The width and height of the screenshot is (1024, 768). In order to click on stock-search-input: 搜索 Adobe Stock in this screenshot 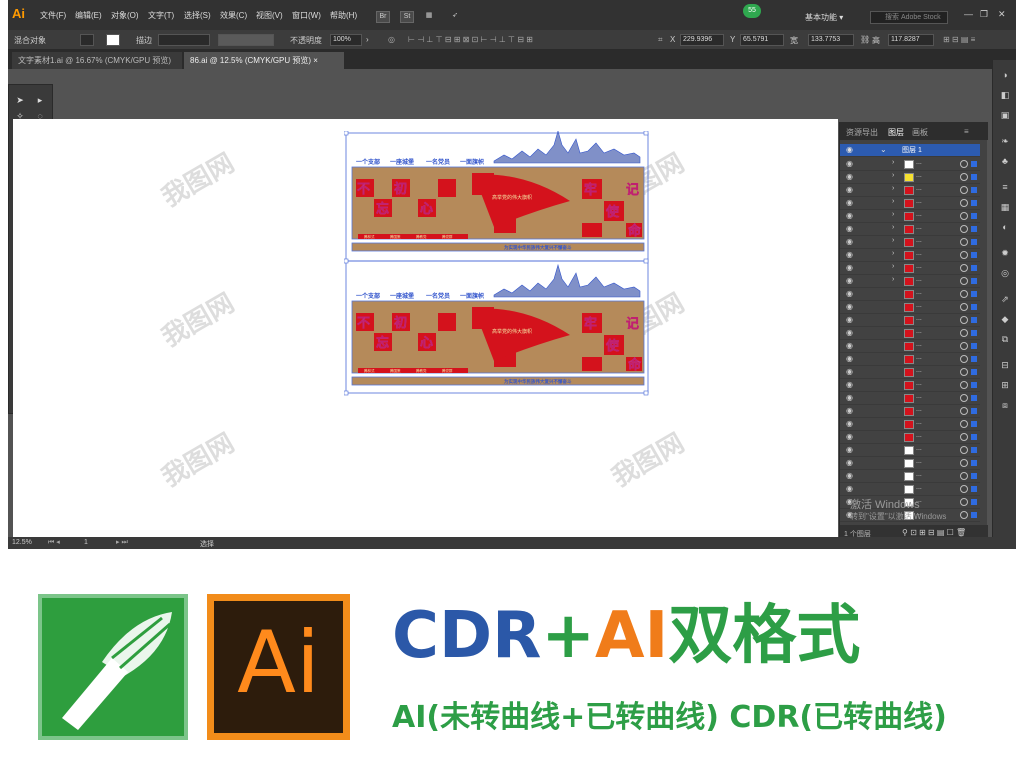, I will do `click(909, 17)`.